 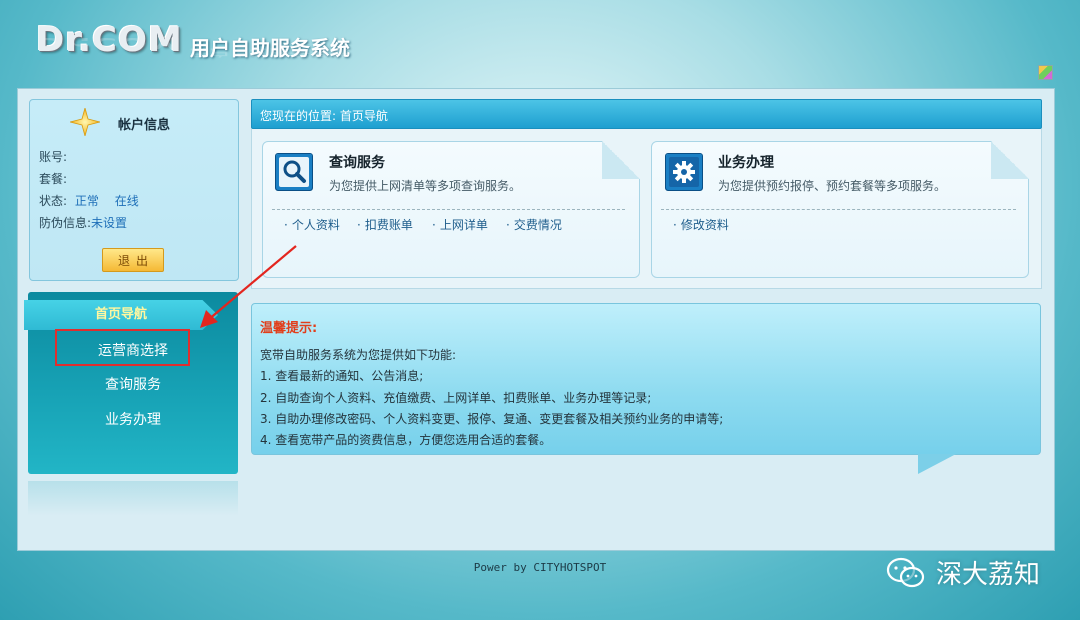 I want to click on query-service-desc: 为您提供上网清单等多项查询服务。, so click(x=425, y=186).